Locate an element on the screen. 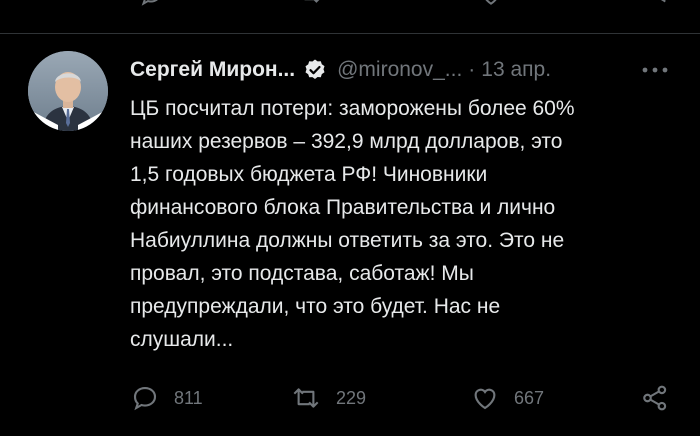 The height and width of the screenshot is (436, 700). retweet-count: 229 is located at coordinates (351, 397).